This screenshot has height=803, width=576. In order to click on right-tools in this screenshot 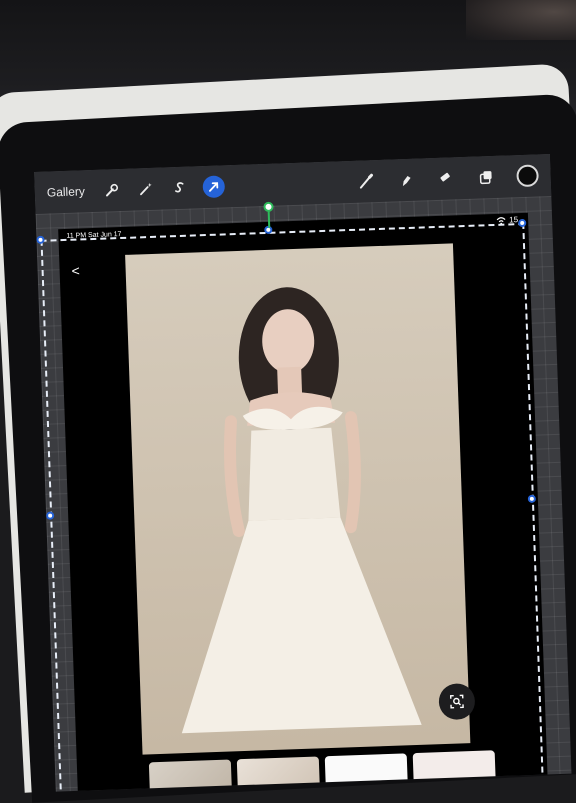, I will do `click(447, 178)`.